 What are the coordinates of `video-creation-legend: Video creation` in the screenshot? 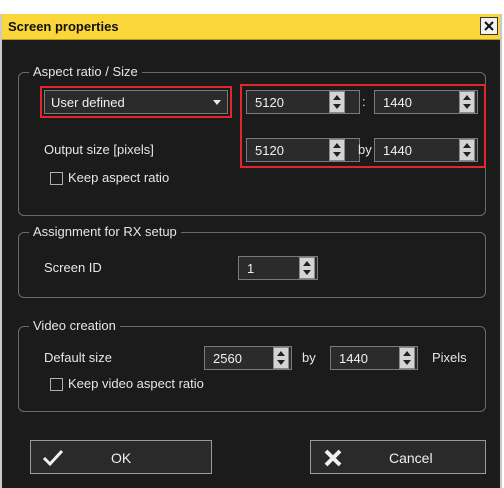 It's located at (74, 325).